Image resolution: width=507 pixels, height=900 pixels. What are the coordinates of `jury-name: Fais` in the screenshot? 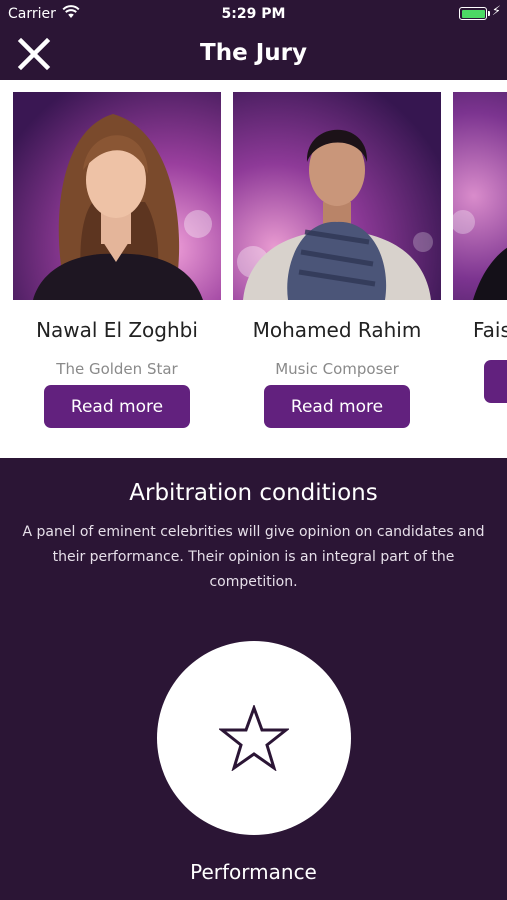 It's located at (490, 330).